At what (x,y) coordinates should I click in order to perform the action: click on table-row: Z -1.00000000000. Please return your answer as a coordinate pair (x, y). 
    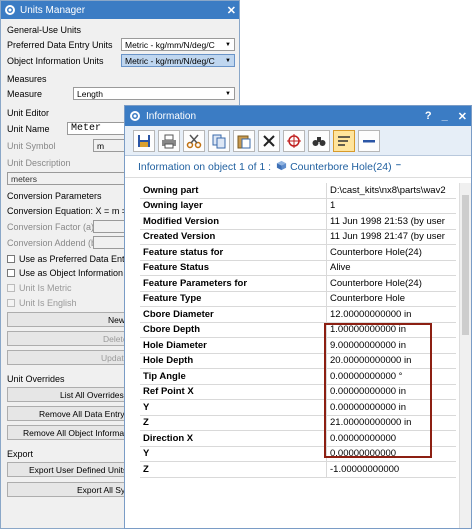
    Looking at the image, I should click on (298, 470).